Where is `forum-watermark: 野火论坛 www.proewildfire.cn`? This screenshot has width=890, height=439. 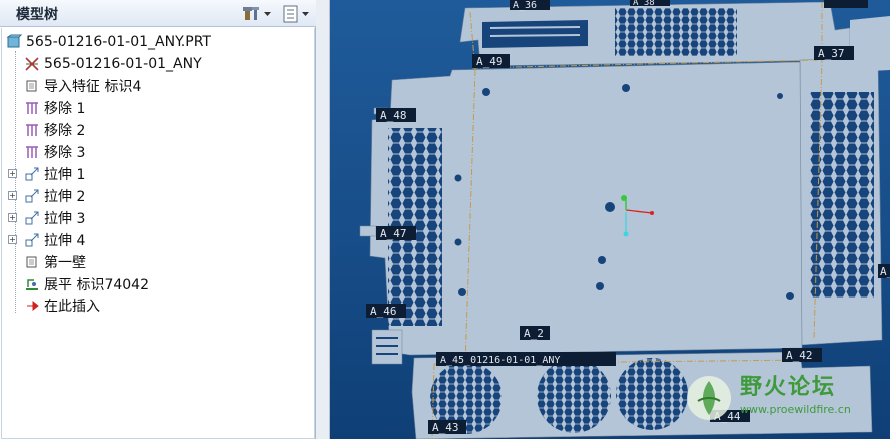 forum-watermark: 野火论坛 www.proewildfire.cn is located at coordinates (782, 398).